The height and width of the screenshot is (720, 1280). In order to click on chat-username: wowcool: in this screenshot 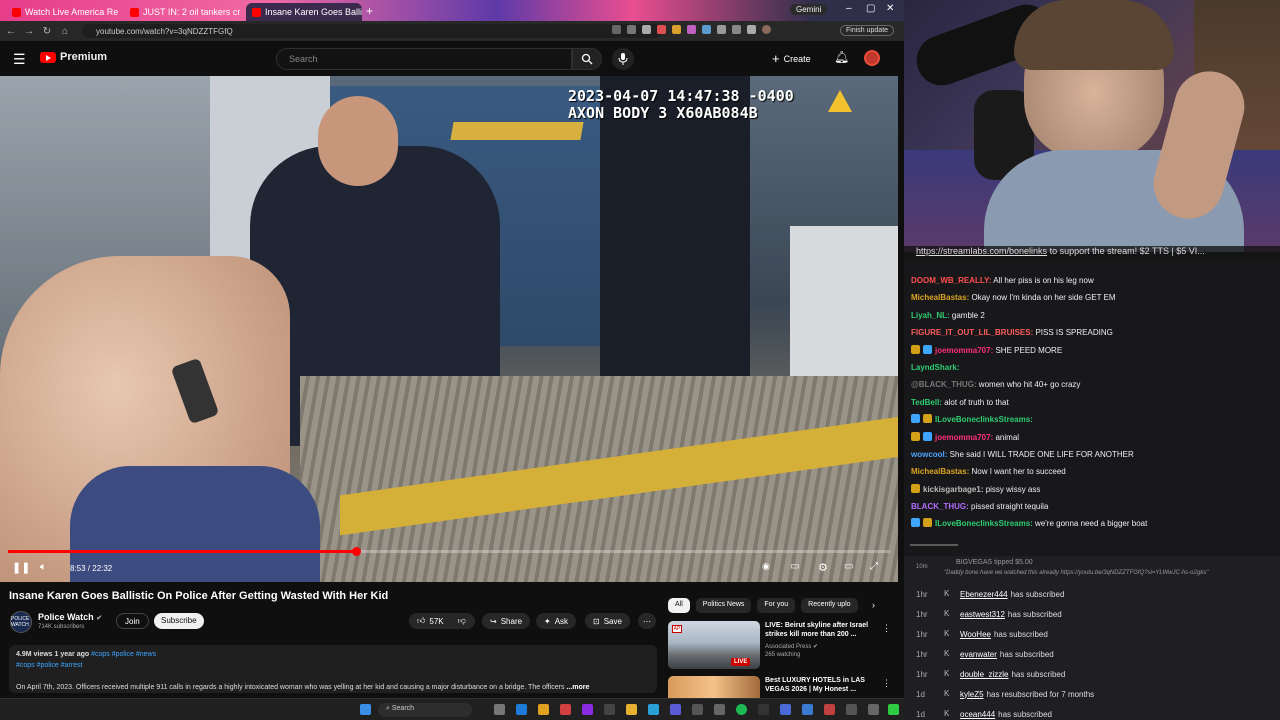, I will do `click(929, 454)`.